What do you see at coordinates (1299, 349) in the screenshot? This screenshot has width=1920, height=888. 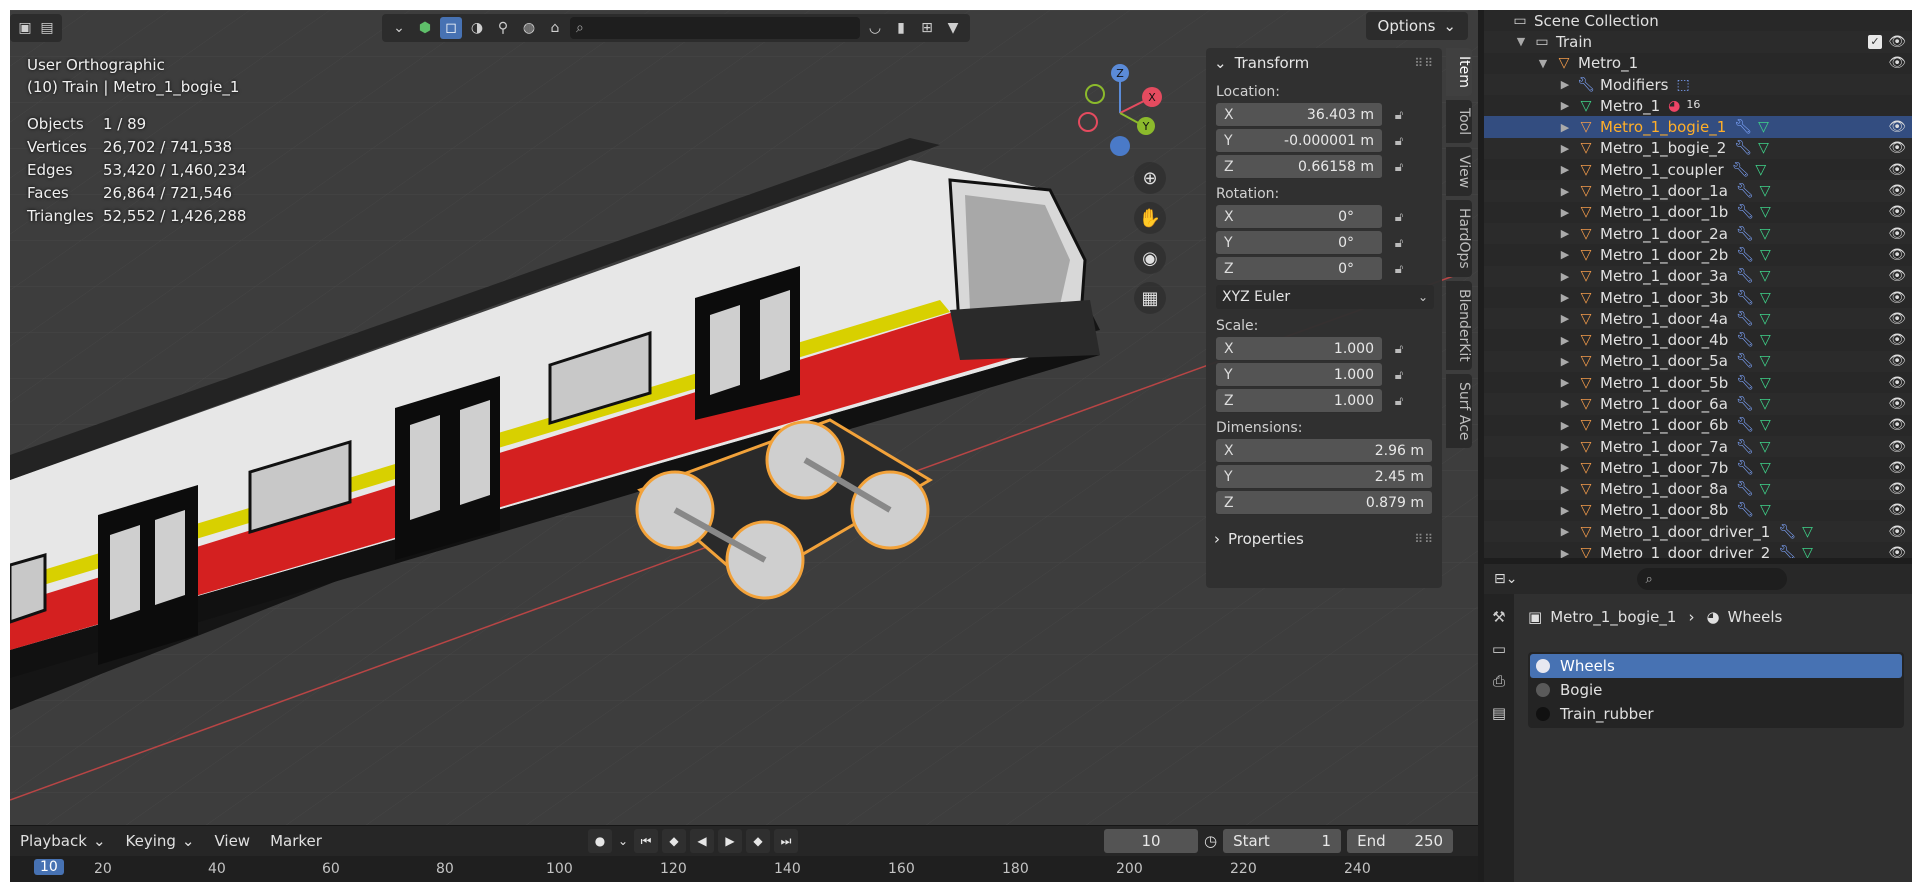 I see `scale-x-field: X 1.000` at bounding box center [1299, 349].